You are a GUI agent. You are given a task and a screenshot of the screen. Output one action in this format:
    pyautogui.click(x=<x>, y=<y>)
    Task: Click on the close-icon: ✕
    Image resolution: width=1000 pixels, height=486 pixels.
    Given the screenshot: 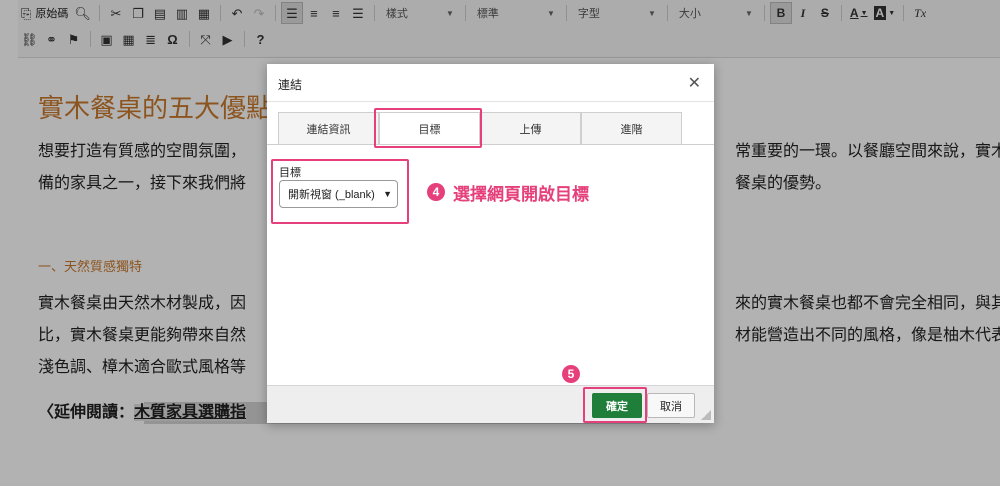 What is the action you would take?
    pyautogui.click(x=694, y=83)
    